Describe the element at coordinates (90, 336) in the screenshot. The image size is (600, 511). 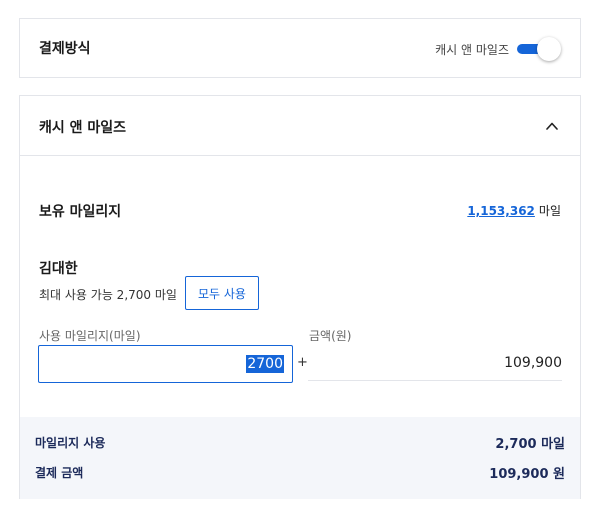
I see `use-mileage-field-label: 사용 마일리지(마일)` at that location.